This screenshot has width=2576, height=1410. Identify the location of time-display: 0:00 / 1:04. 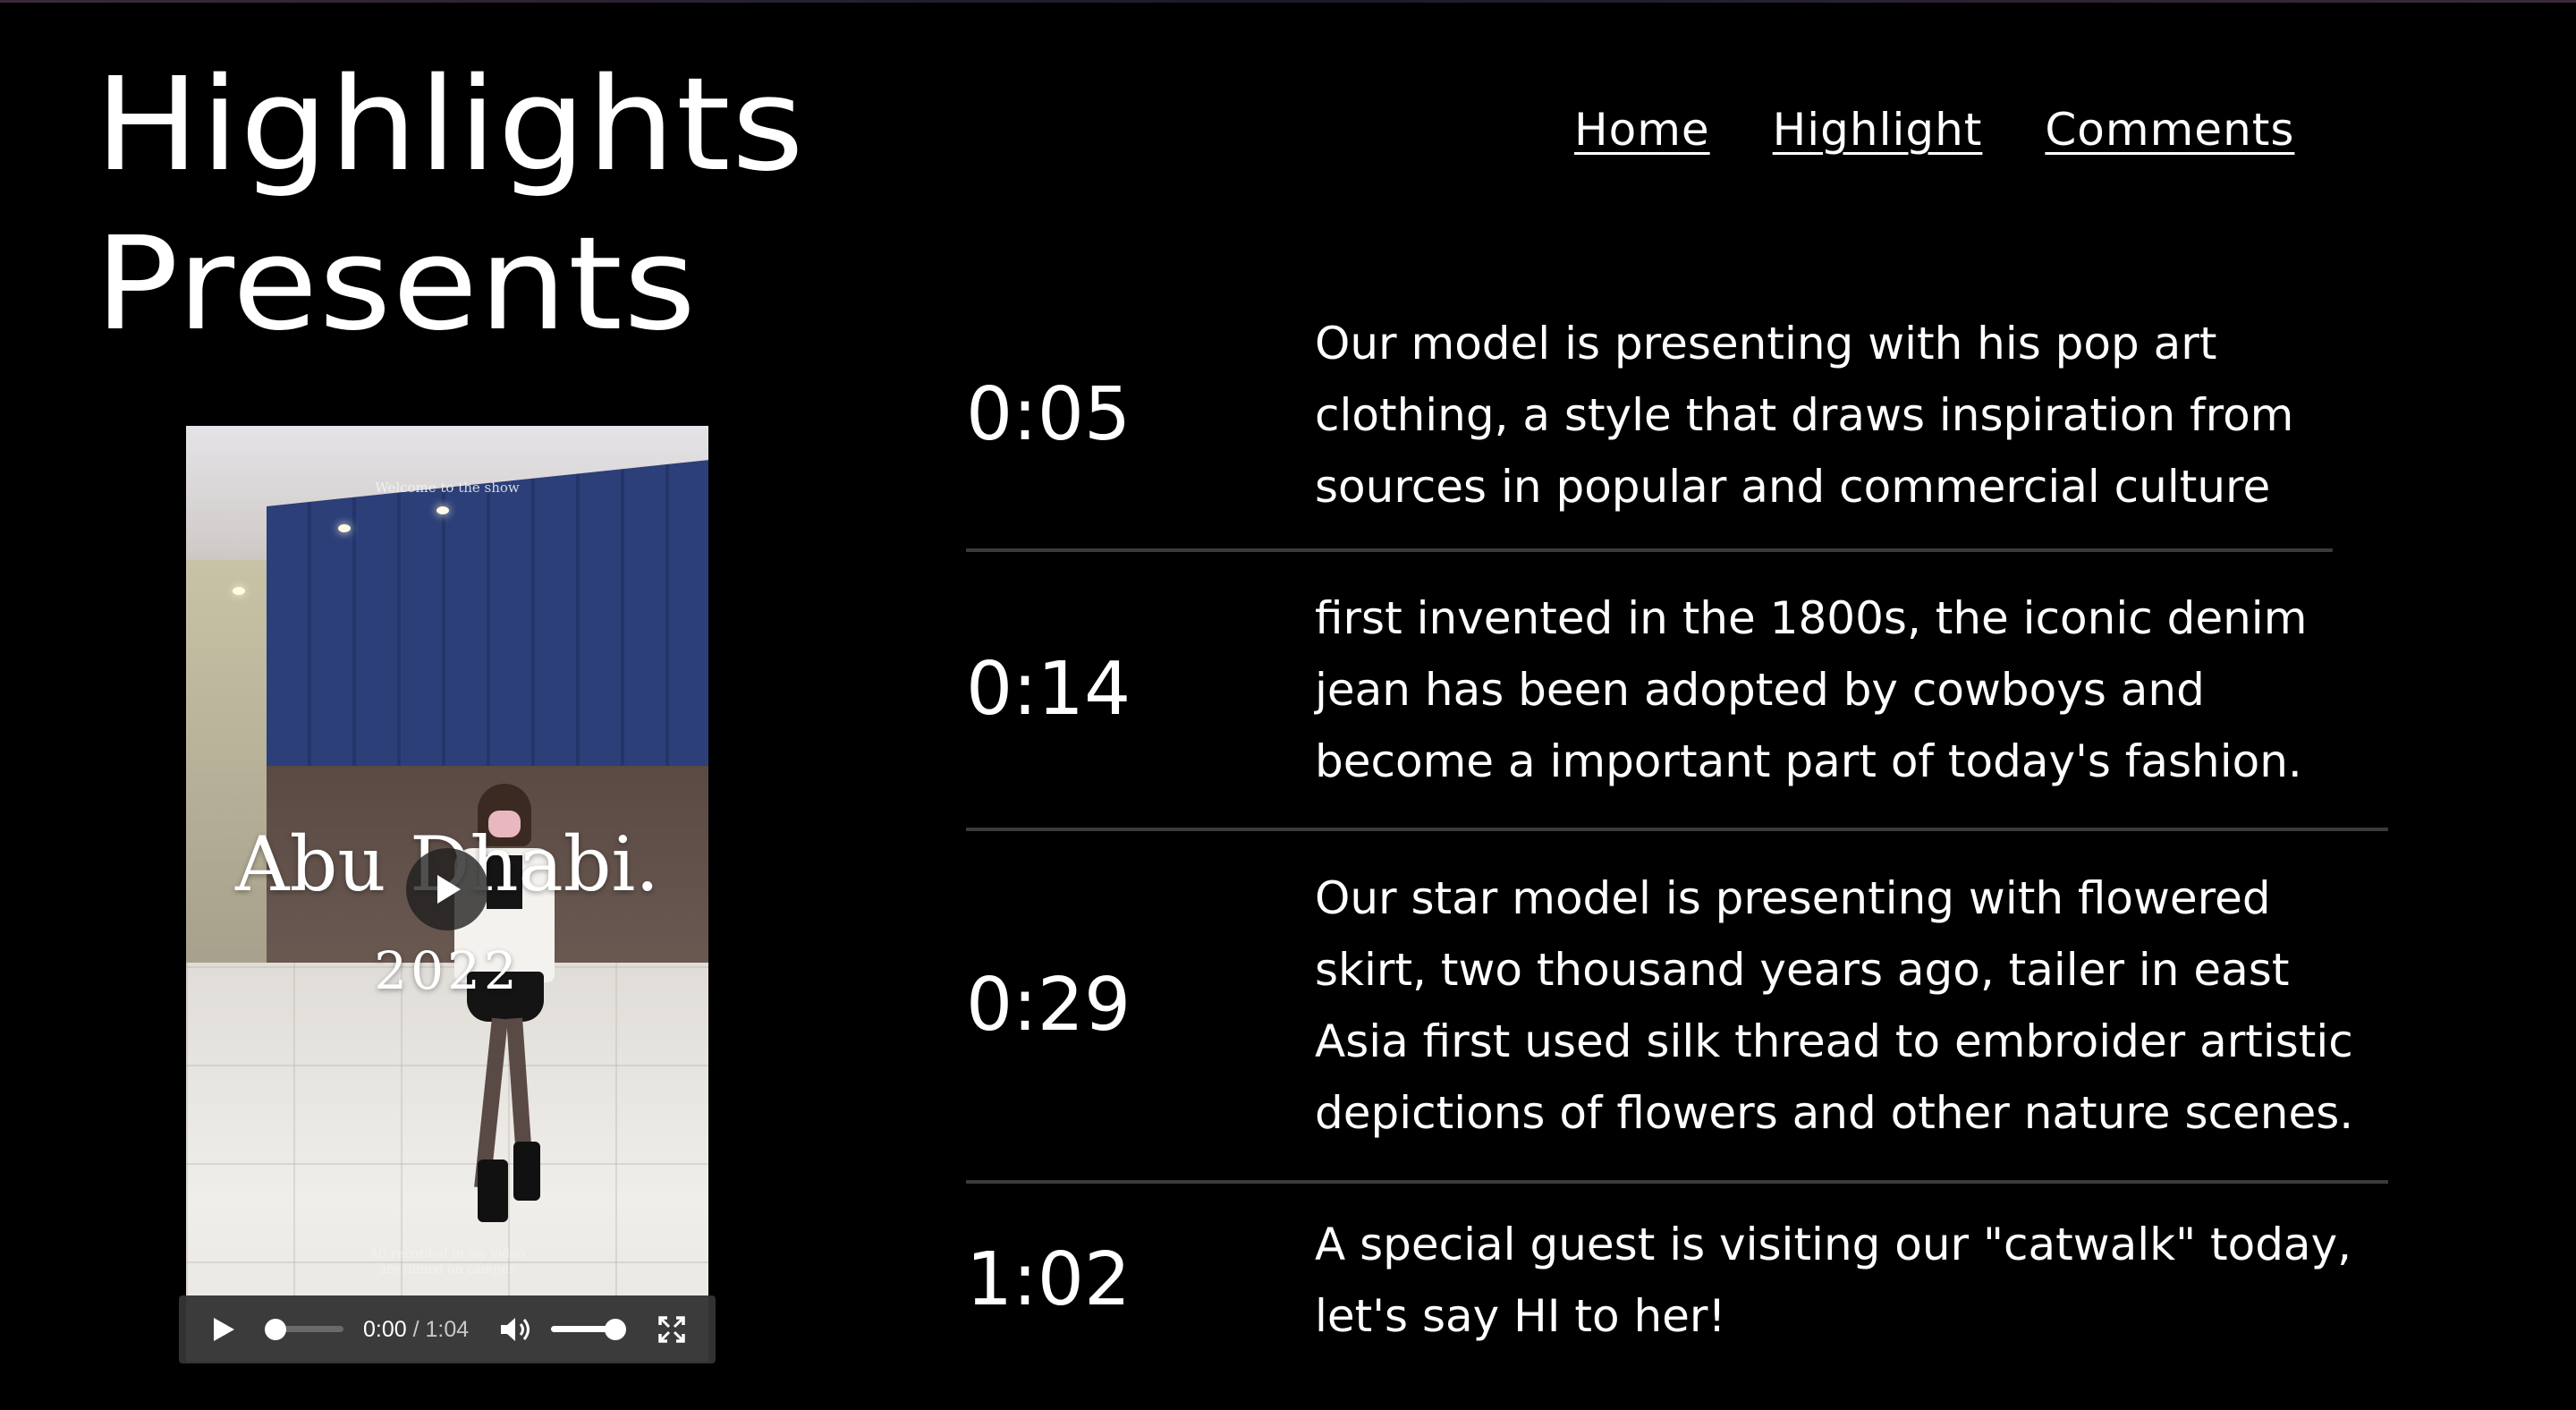
(416, 1330).